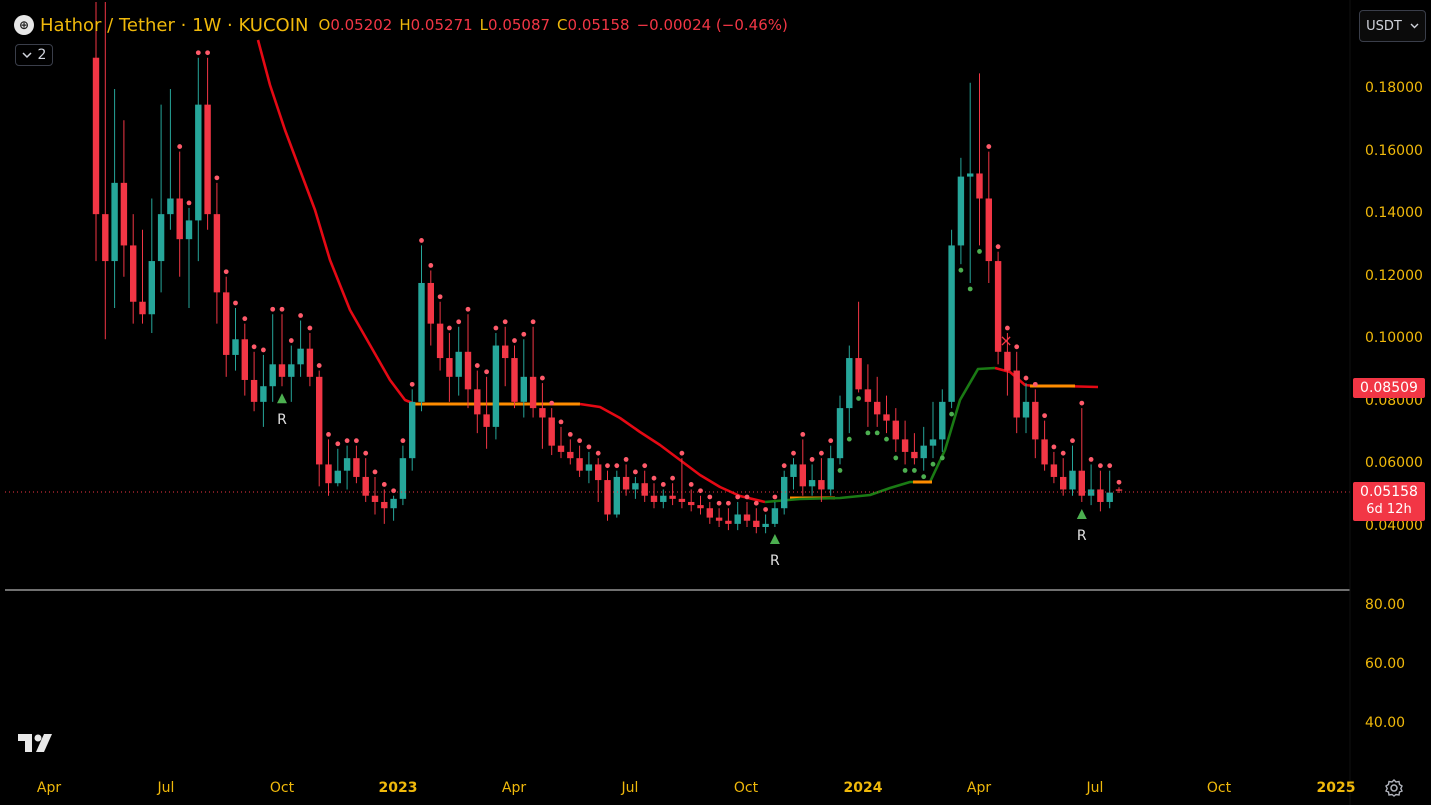 The image size is (1431, 805). What do you see at coordinates (24, 25) in the screenshot?
I see `hathor-logo-icon: ⊕` at bounding box center [24, 25].